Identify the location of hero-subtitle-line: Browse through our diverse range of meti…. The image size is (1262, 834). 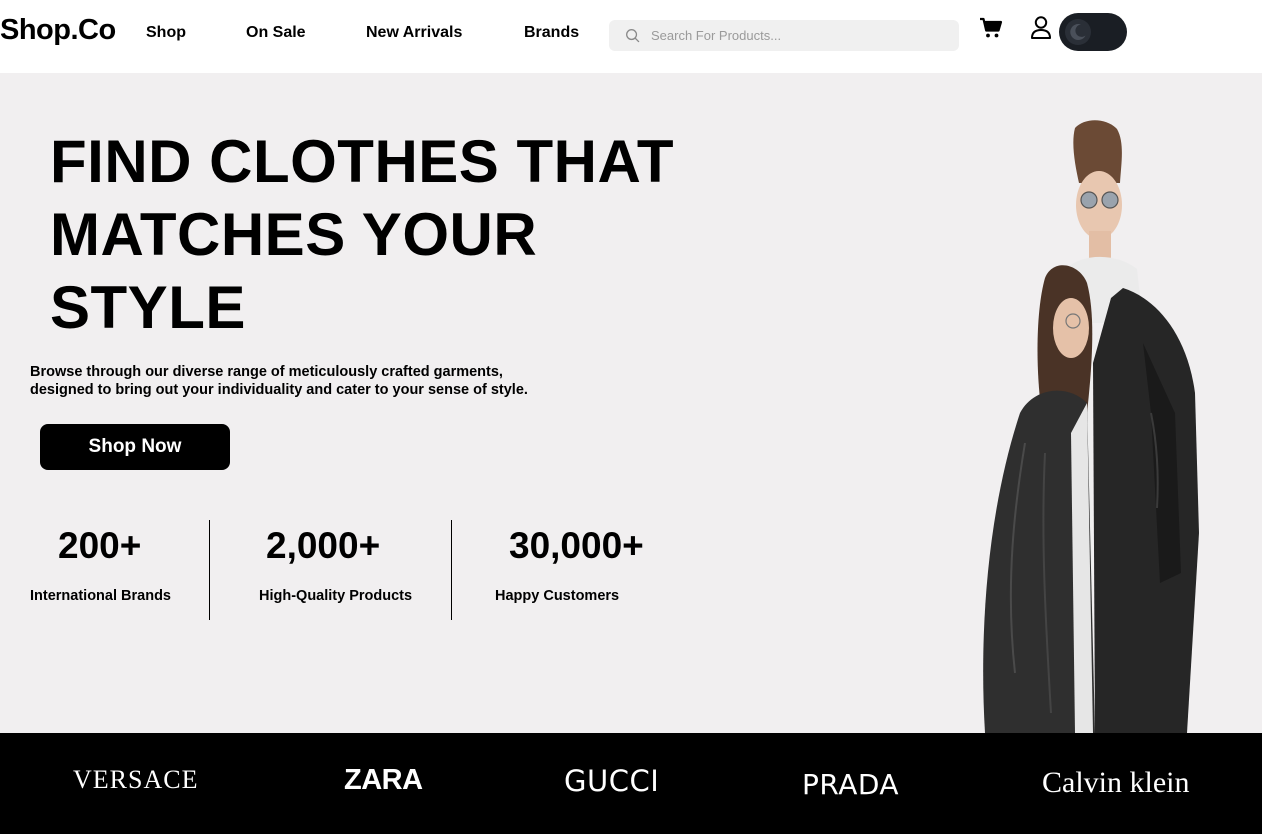
(266, 372).